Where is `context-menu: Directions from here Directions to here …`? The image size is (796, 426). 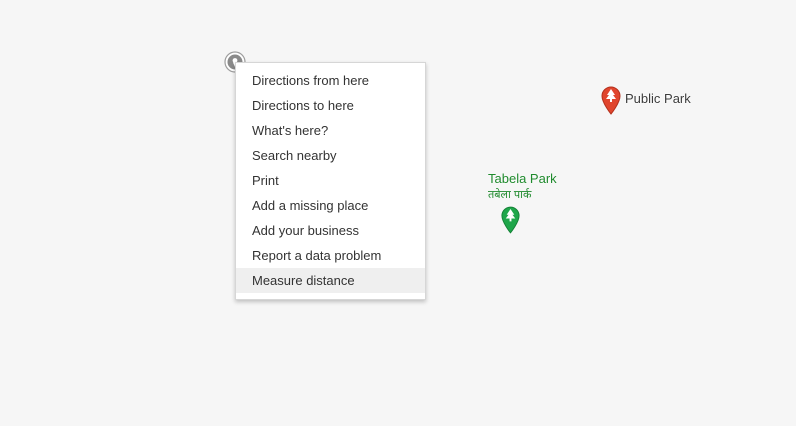 context-menu: Directions from here Directions to here … is located at coordinates (330, 181).